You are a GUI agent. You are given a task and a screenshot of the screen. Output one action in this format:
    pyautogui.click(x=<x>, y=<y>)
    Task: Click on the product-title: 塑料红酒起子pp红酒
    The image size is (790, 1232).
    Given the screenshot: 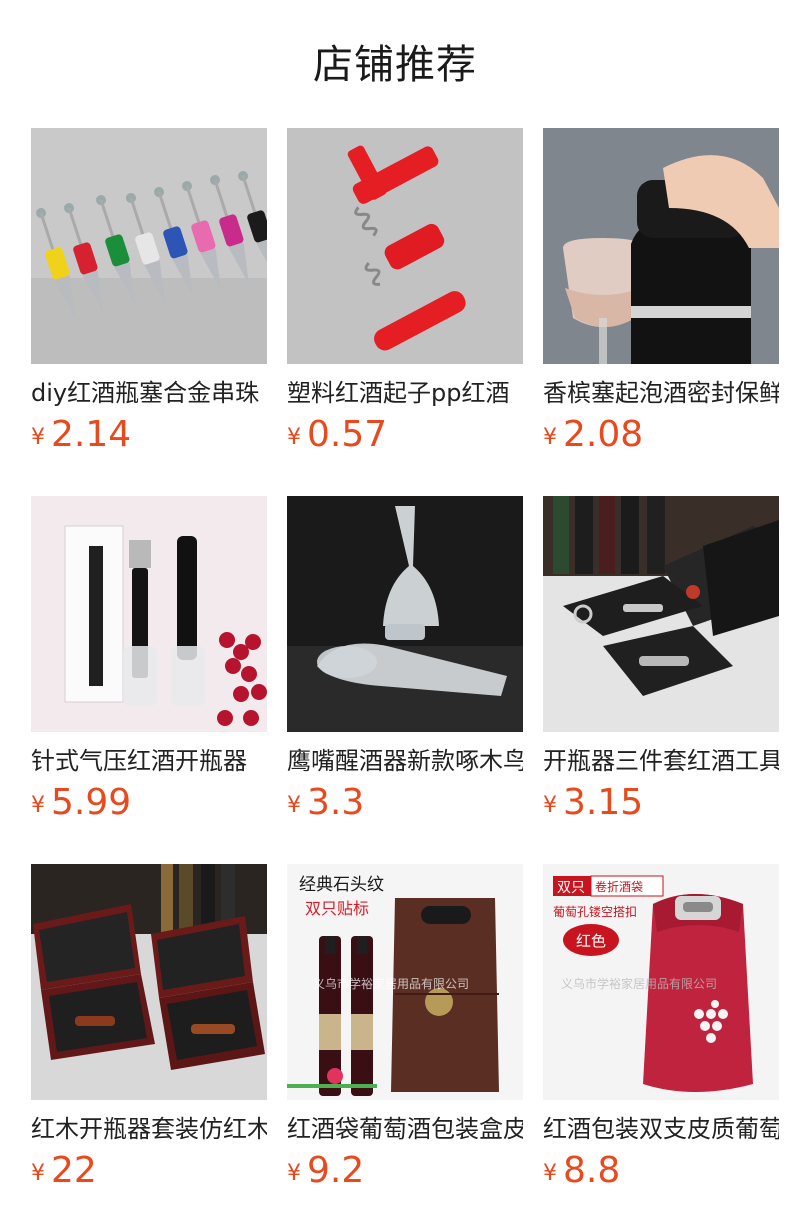 What is the action you would take?
    pyautogui.click(x=405, y=393)
    